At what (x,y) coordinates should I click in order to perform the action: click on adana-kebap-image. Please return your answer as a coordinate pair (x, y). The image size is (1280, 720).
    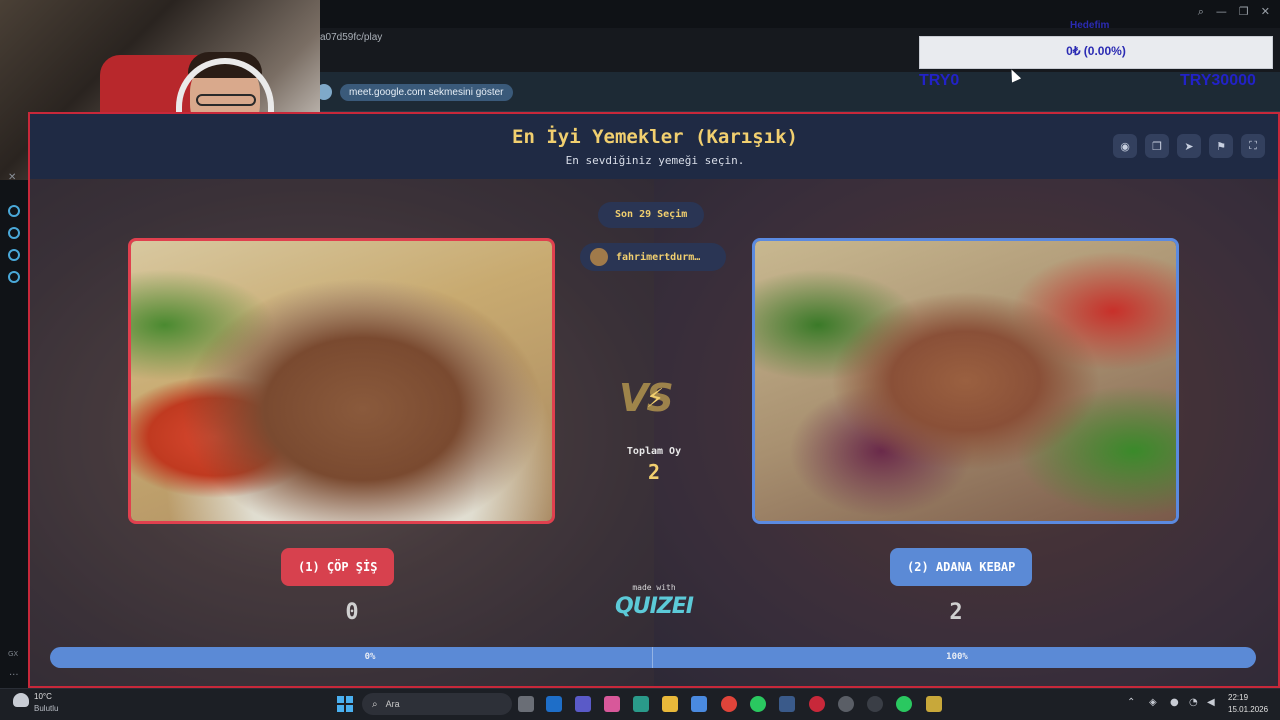
    Looking at the image, I should click on (965, 381).